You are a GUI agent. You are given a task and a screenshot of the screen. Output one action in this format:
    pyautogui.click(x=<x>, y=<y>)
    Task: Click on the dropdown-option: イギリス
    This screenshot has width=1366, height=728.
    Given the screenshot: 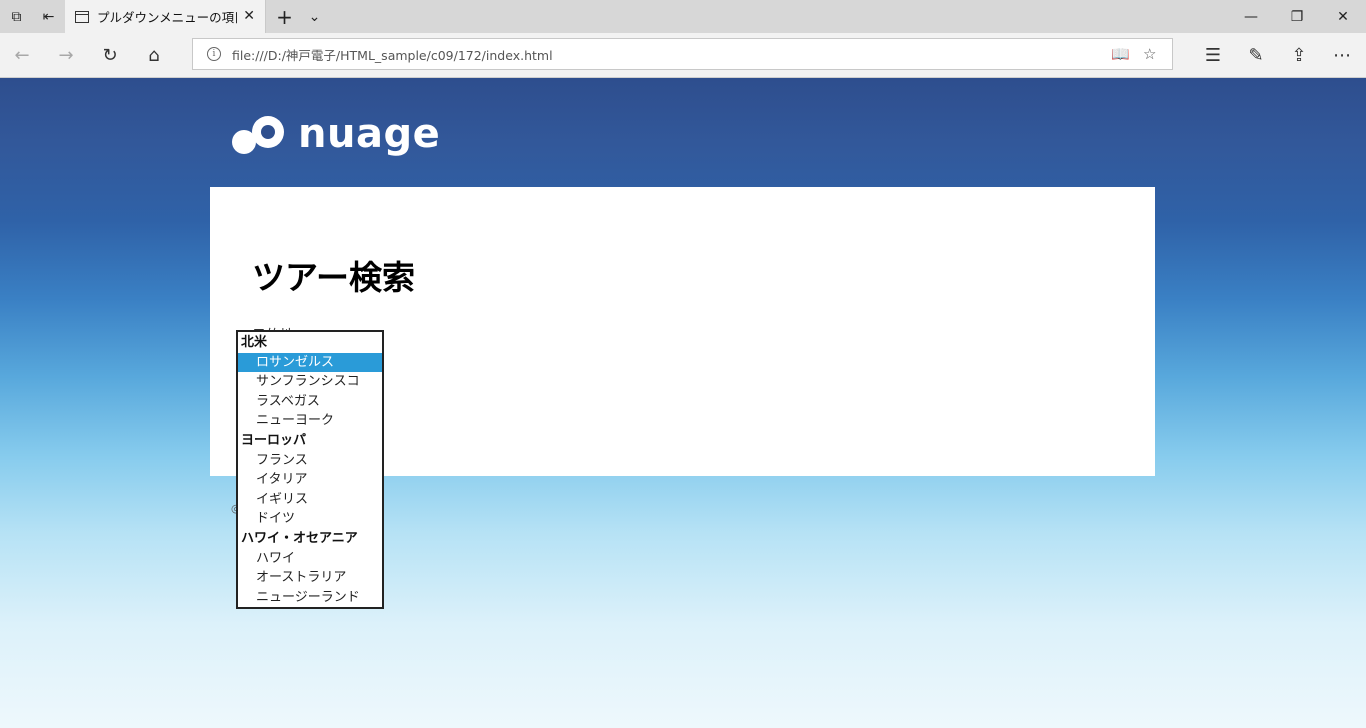 What is the action you would take?
    pyautogui.click(x=310, y=500)
    